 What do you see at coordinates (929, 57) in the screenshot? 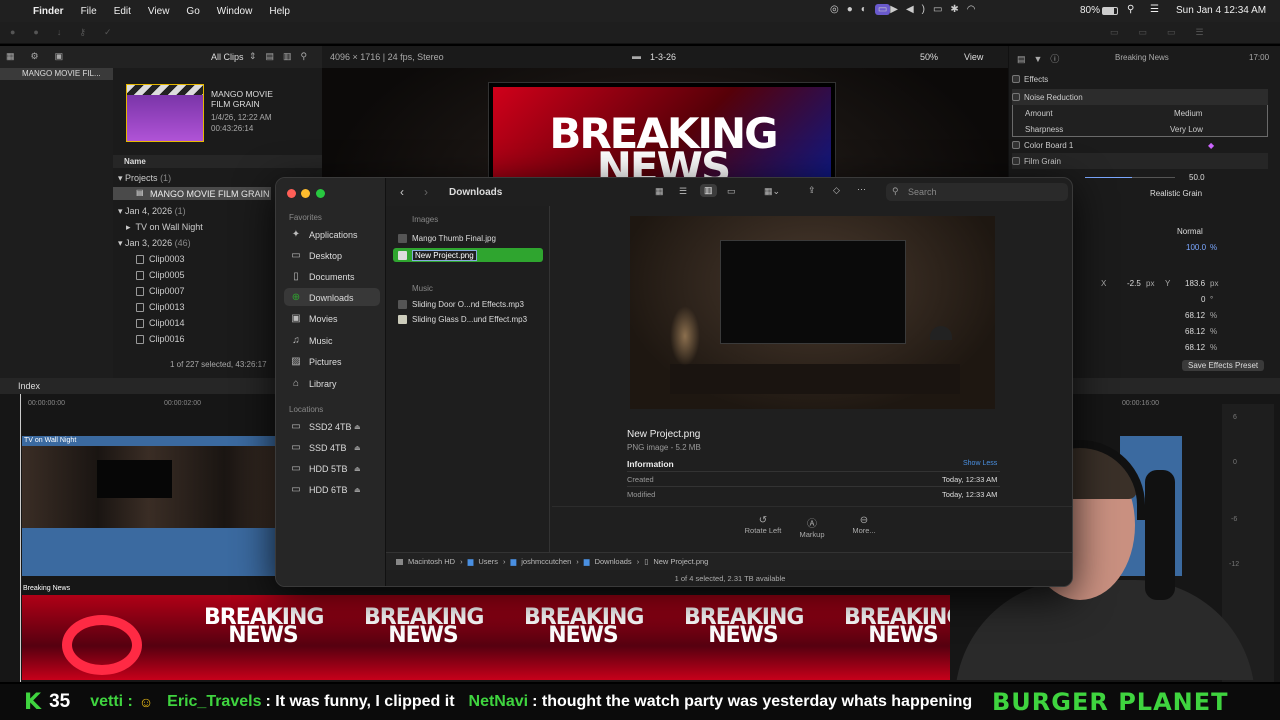
I see `zoom-select: 50%` at bounding box center [929, 57].